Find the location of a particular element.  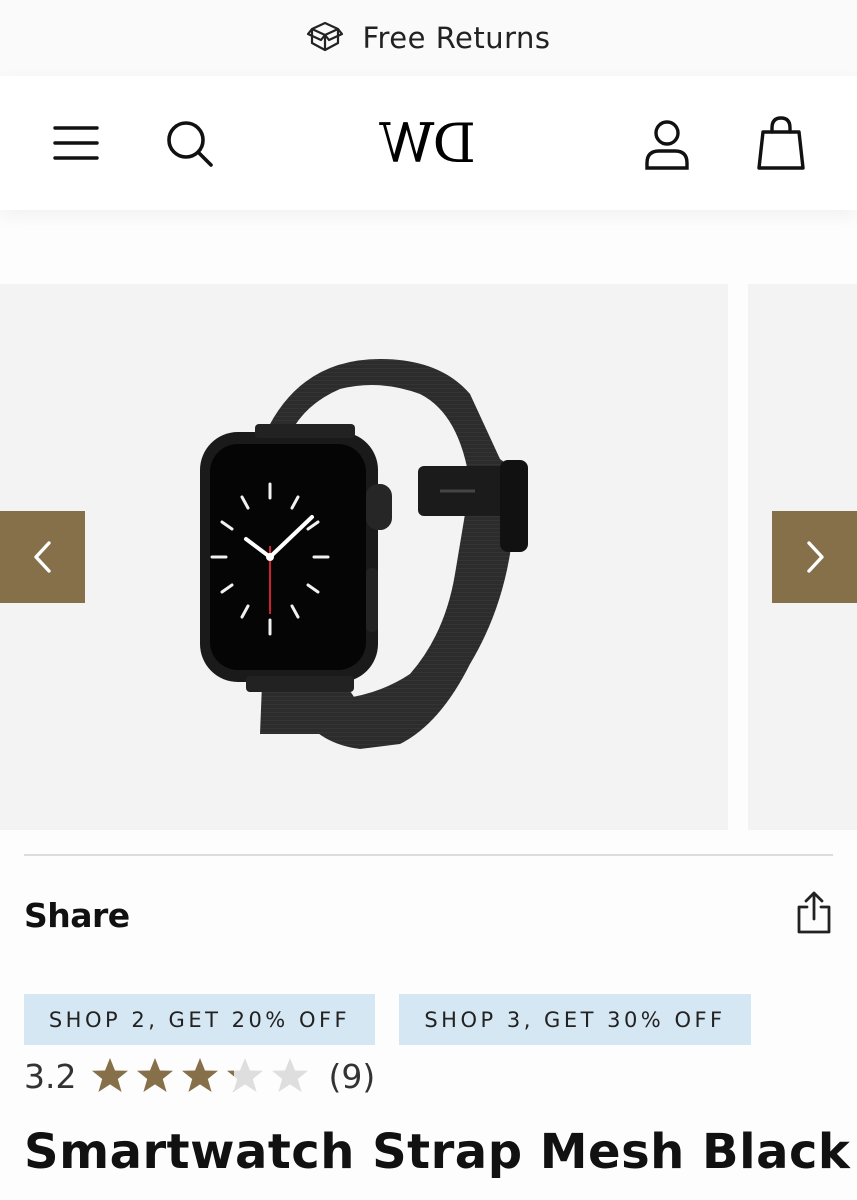

product-image is located at coordinates (364, 554).